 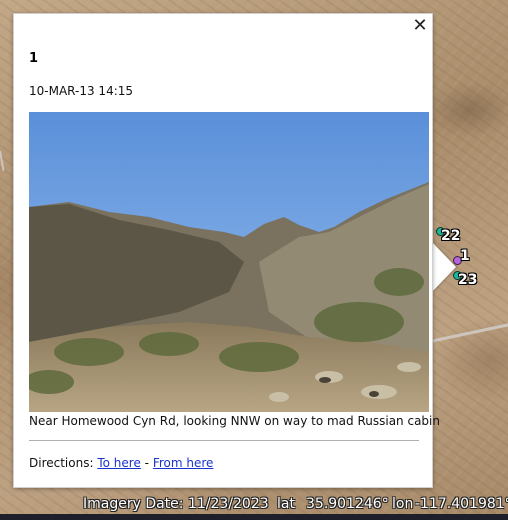 I want to click on balloon-title: 1, so click(x=34, y=58).